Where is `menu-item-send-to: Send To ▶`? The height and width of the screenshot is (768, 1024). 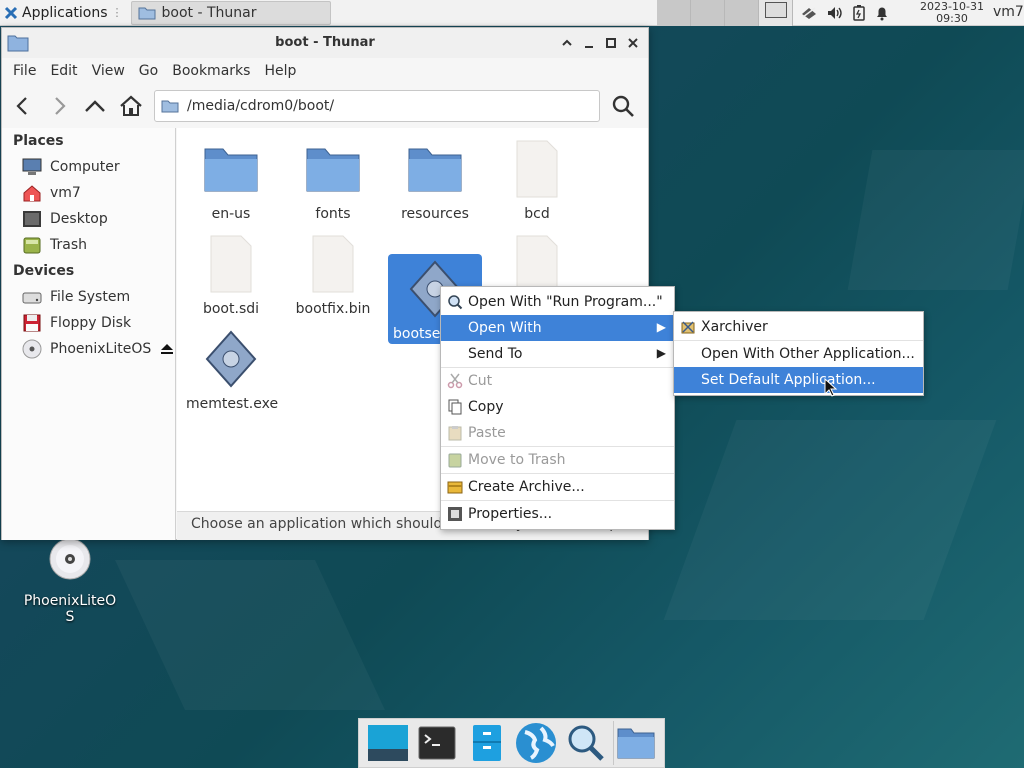
menu-item-send-to: Send To ▶ is located at coordinates (557, 354).